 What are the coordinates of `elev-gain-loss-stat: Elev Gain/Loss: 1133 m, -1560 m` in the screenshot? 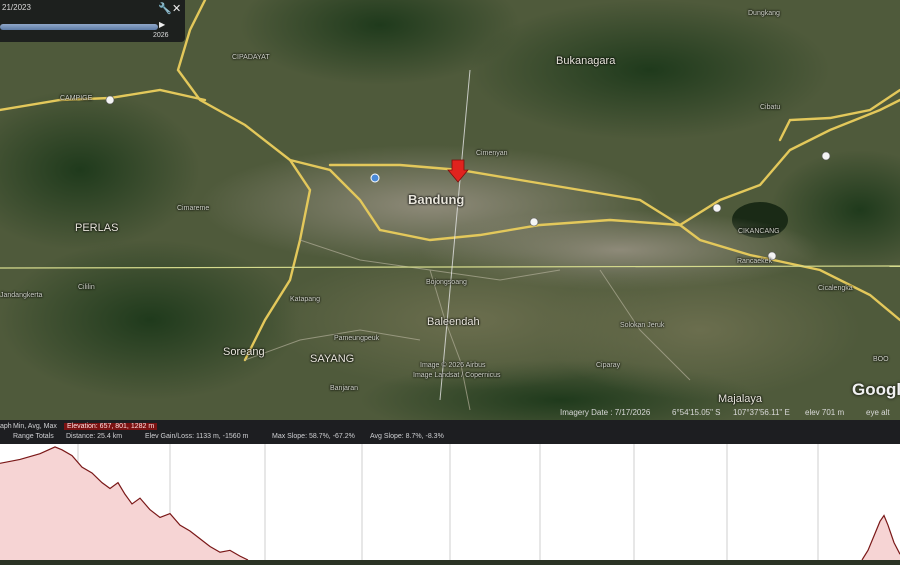 It's located at (197, 436).